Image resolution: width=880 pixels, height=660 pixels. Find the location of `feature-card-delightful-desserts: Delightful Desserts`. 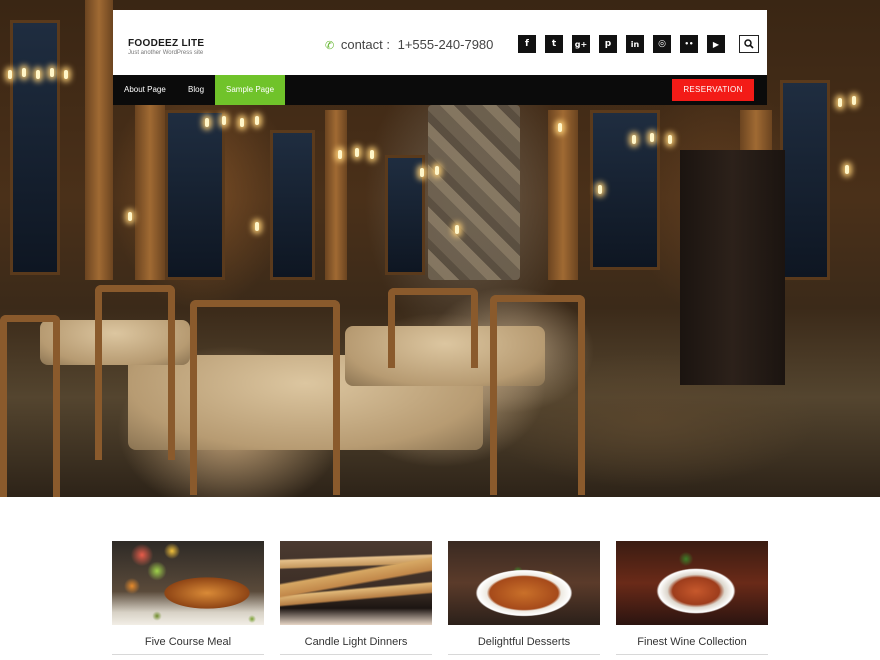

feature-card-delightful-desserts: Delightful Desserts is located at coordinates (524, 598).